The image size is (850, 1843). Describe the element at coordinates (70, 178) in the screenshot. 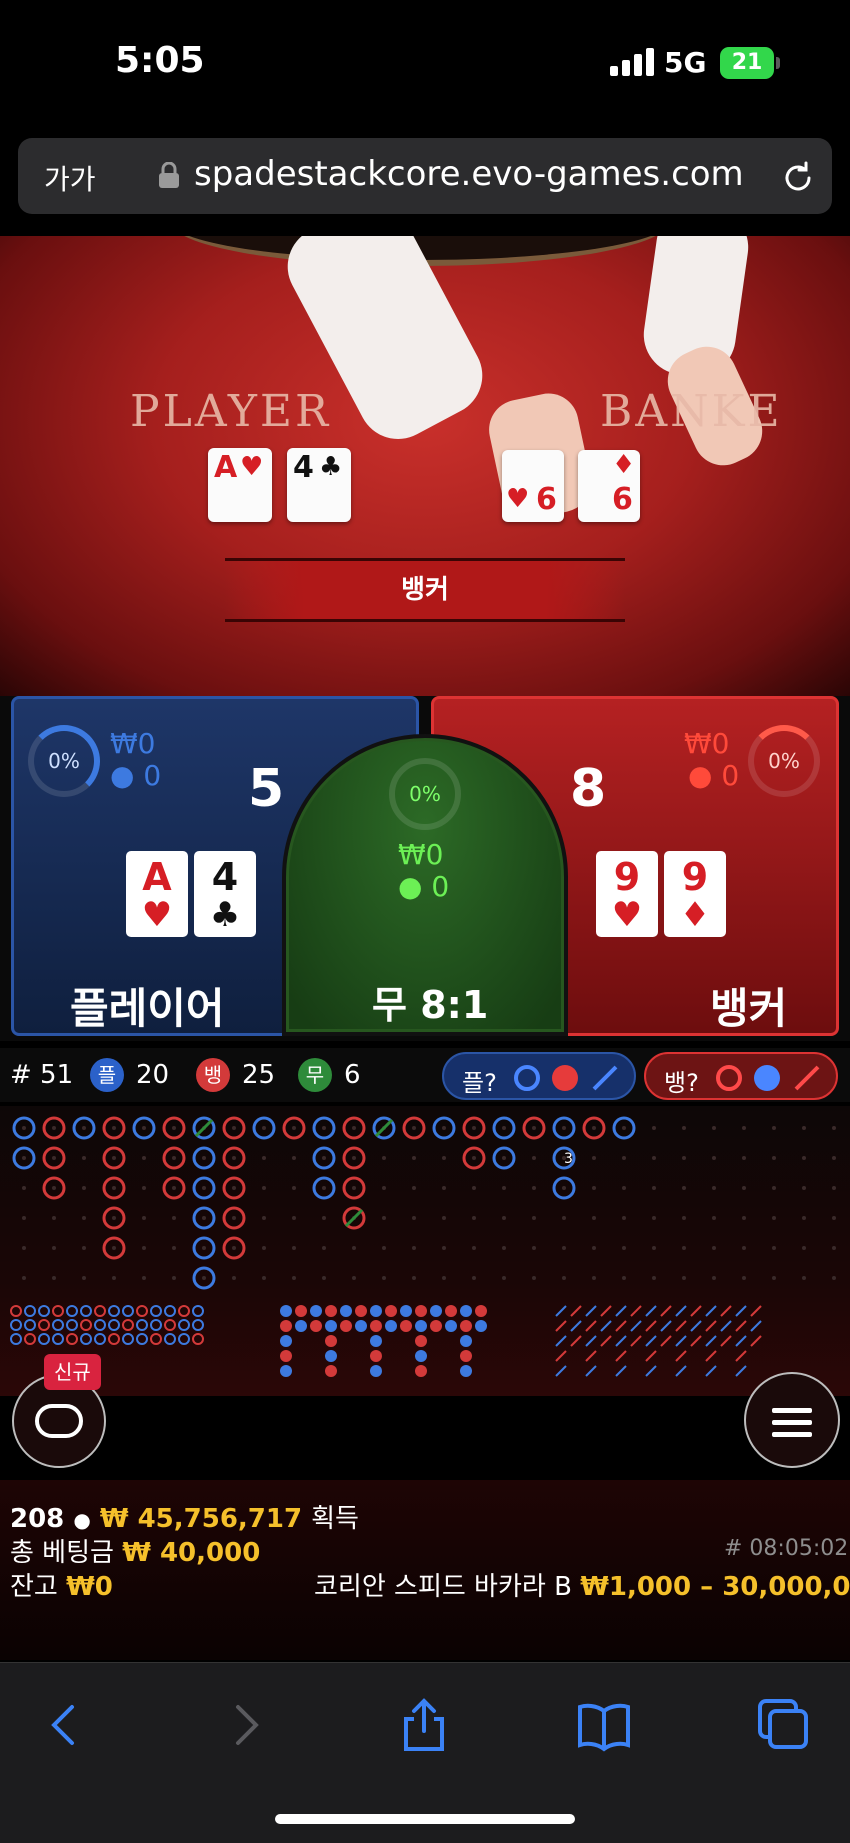

I see `text-size-button: 가가` at that location.